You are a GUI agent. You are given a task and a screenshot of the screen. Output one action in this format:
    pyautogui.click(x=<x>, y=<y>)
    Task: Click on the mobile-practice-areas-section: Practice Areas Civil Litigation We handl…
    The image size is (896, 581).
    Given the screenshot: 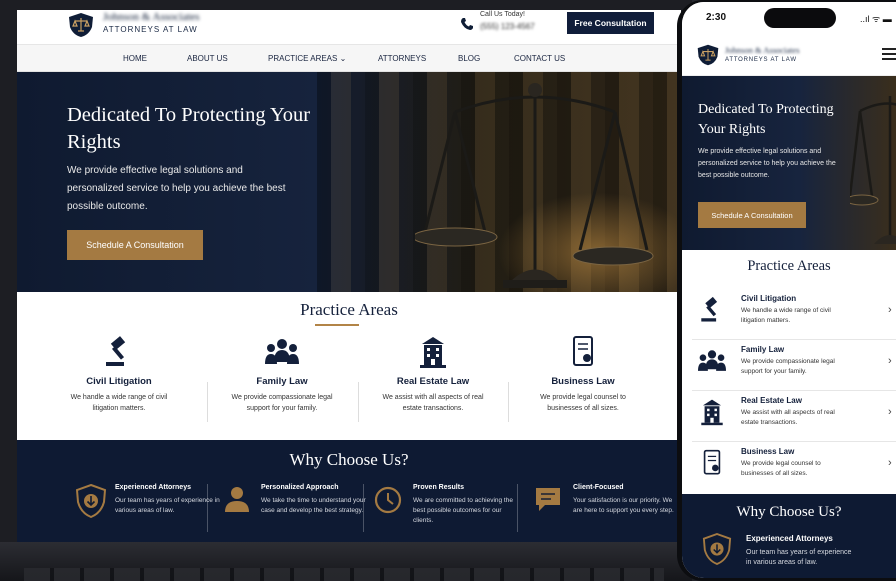 What is the action you would take?
    pyautogui.click(x=789, y=372)
    